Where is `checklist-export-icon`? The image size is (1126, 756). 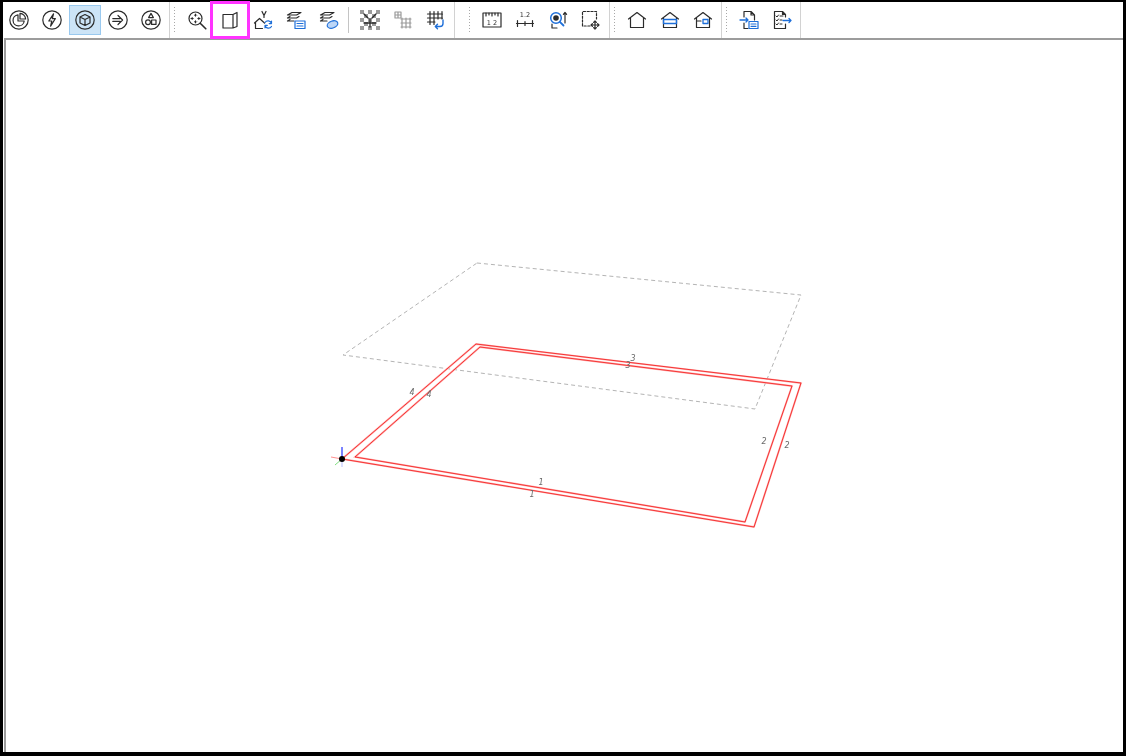 checklist-export-icon is located at coordinates (782, 20).